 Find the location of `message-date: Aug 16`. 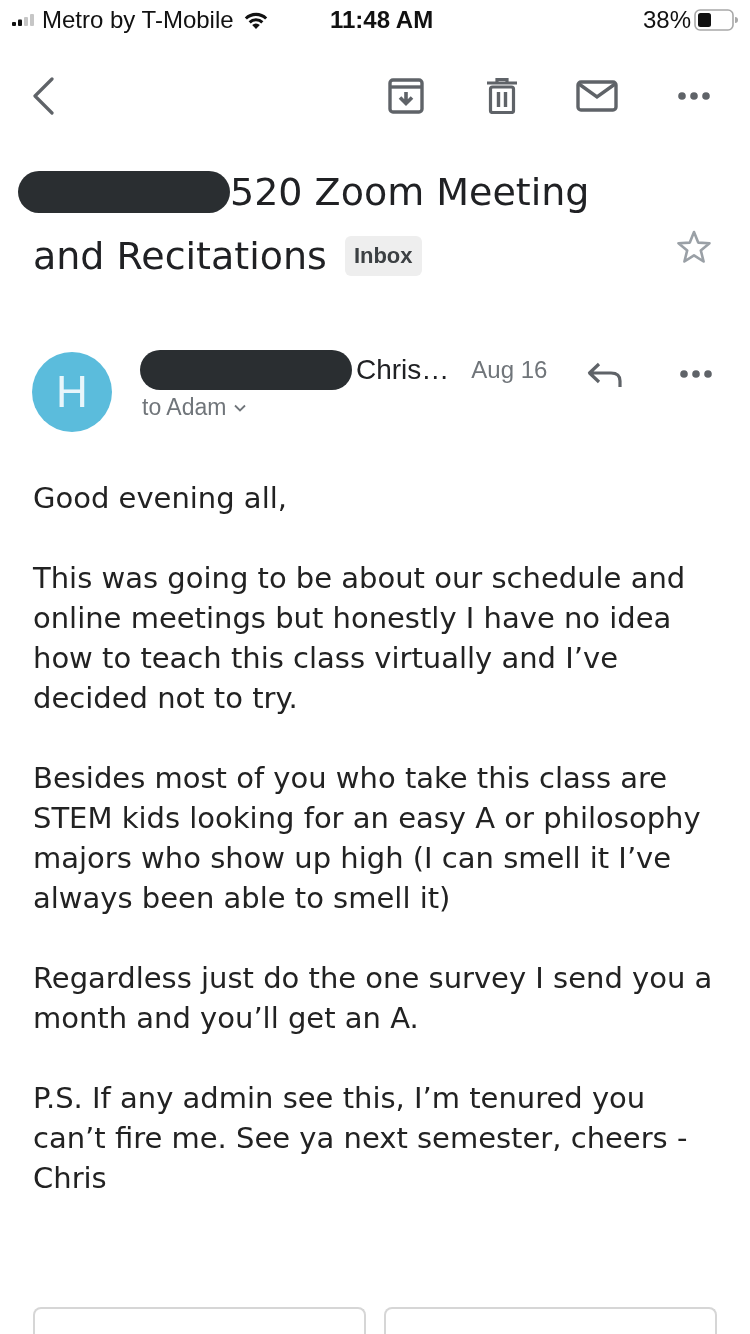

message-date: Aug 16 is located at coordinates (509, 370).